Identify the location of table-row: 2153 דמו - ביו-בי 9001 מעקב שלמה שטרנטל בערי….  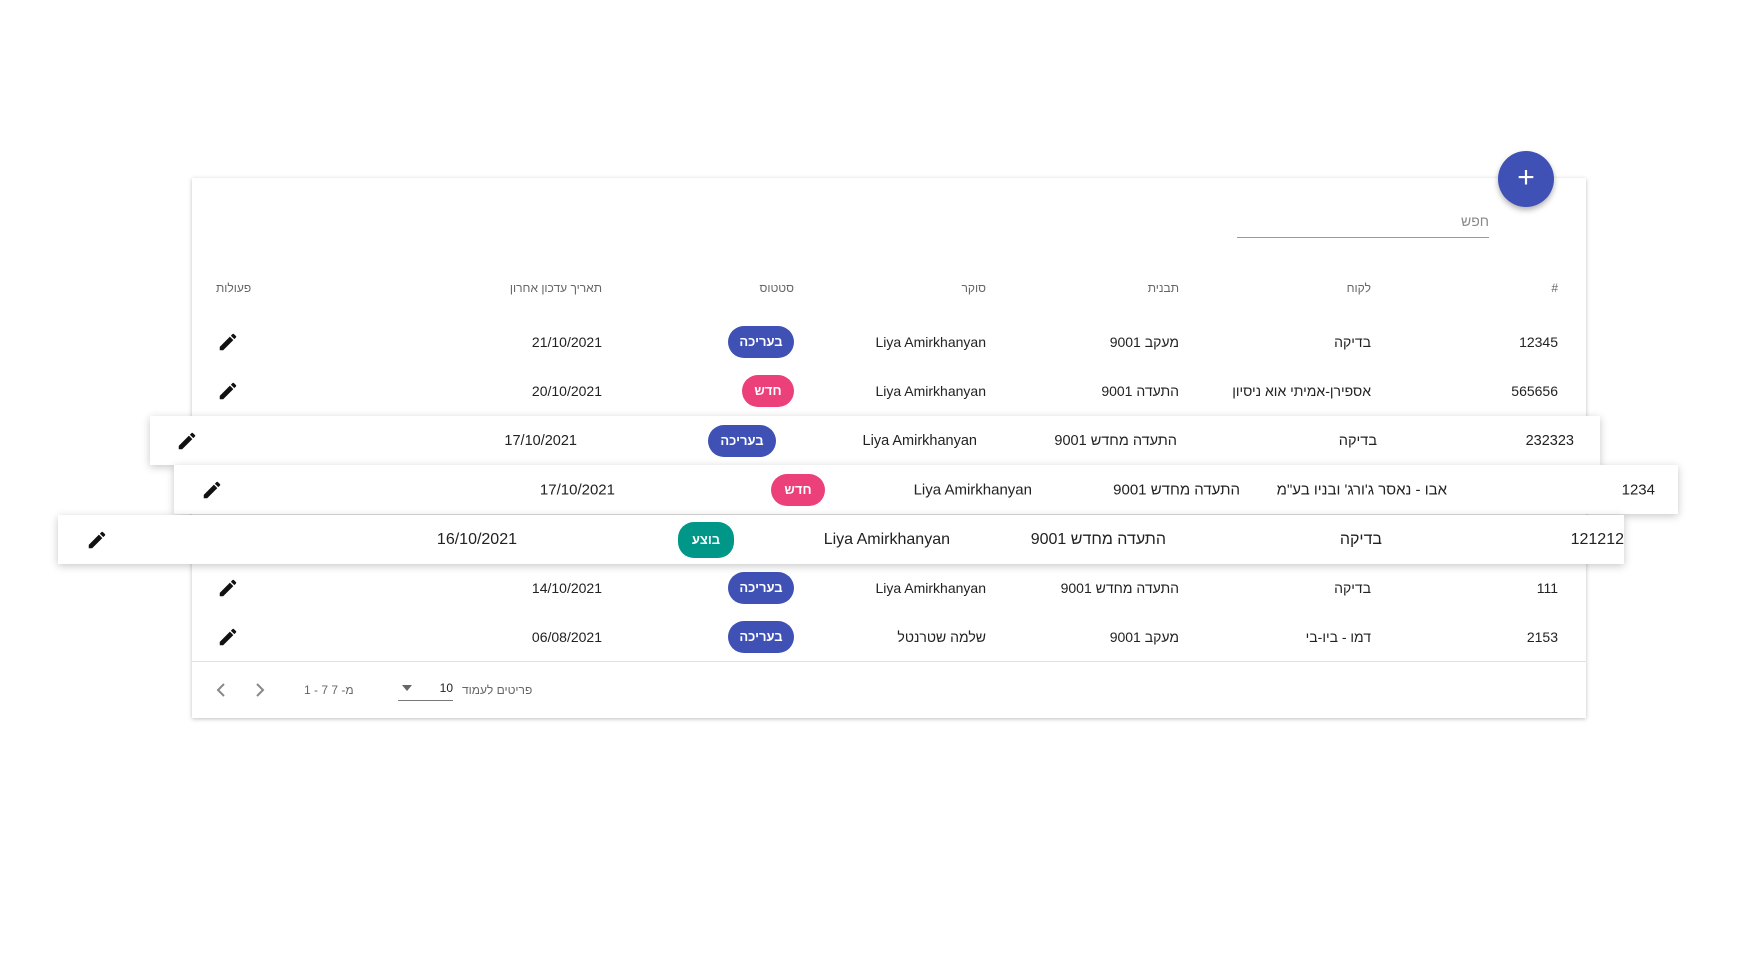
(889, 636).